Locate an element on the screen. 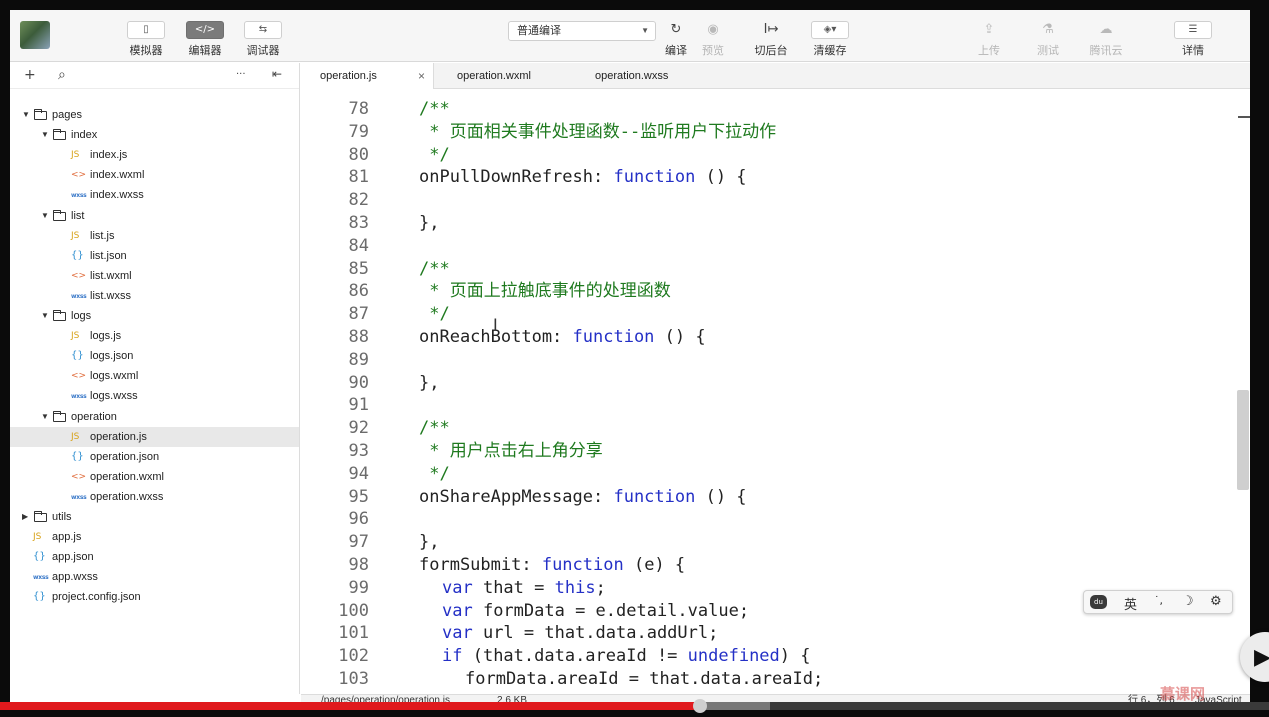 Image resolution: width=1269 pixels, height=717 pixels. explorer-toolbar: + ⌕ ··· ⇤ is located at coordinates (154, 76).